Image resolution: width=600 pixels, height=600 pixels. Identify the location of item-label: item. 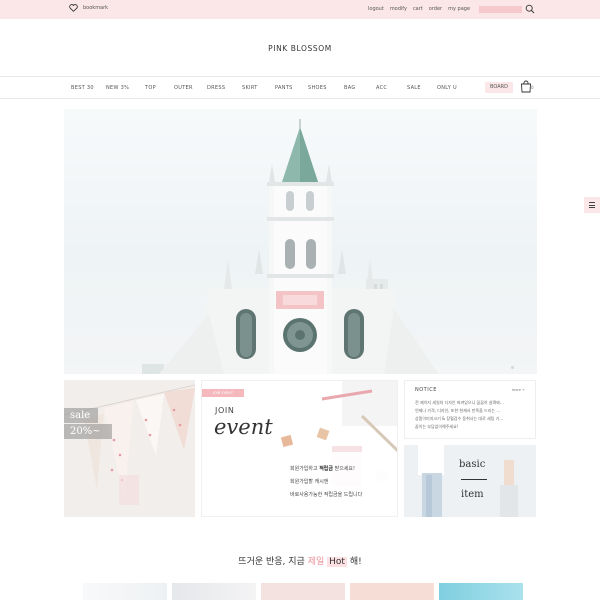
(472, 494).